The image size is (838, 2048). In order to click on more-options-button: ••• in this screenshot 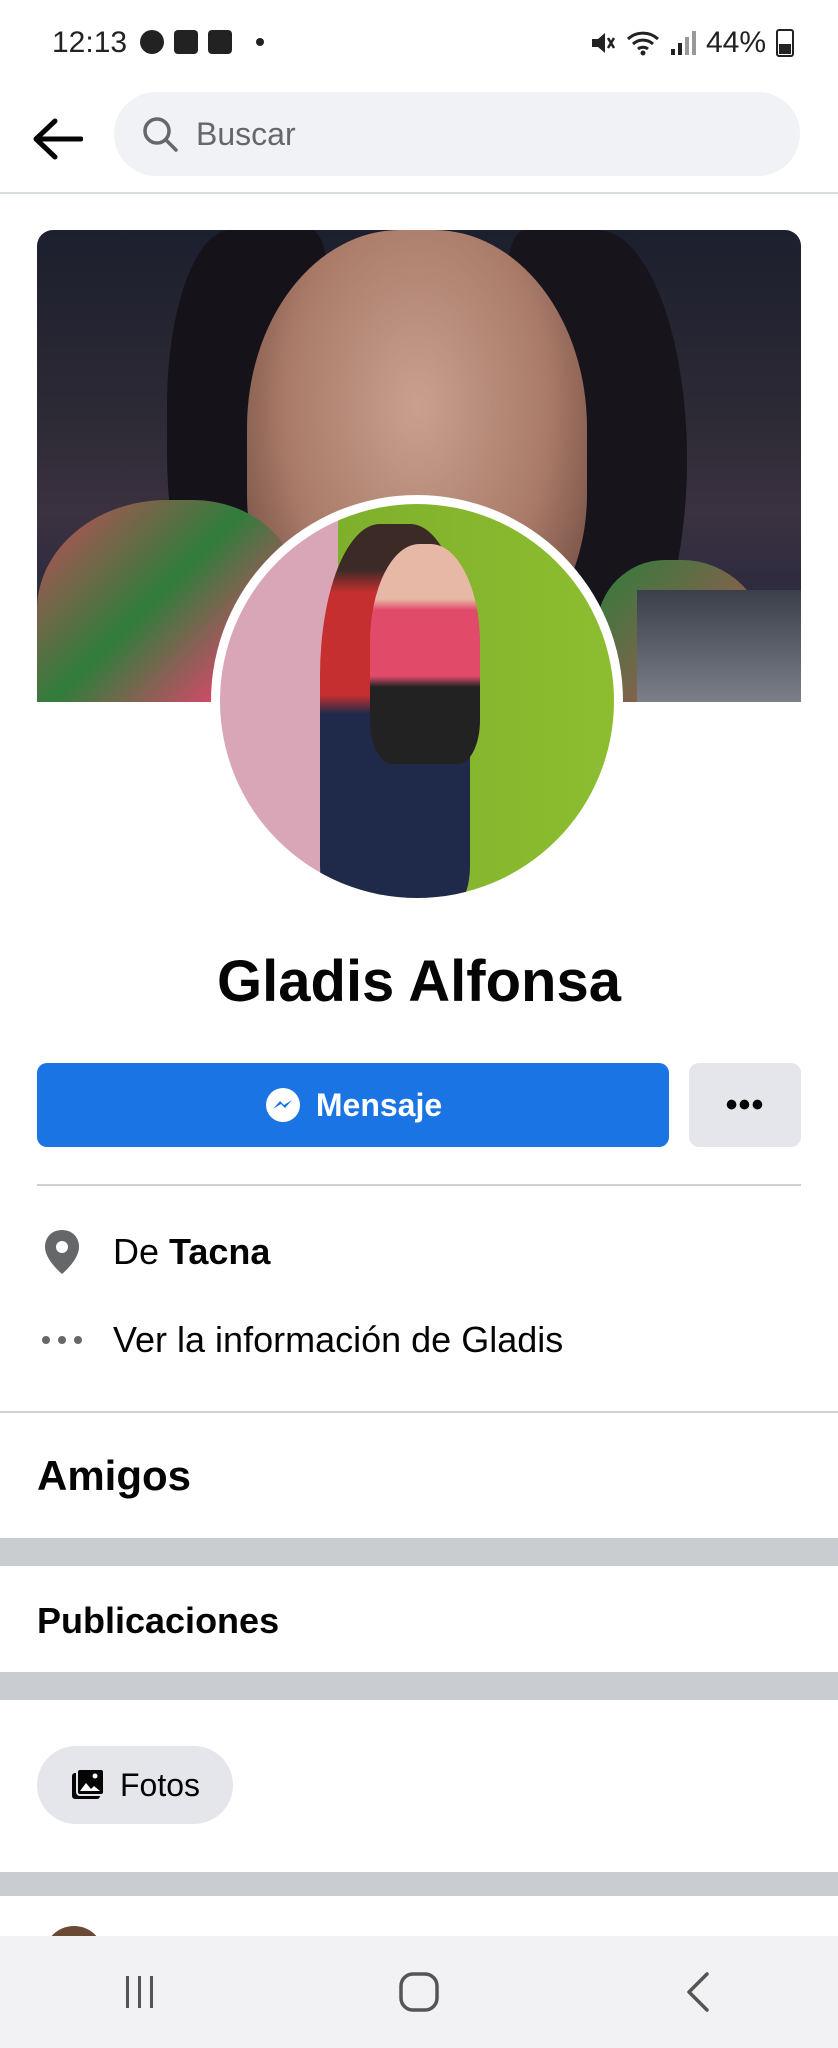, I will do `click(745, 1105)`.